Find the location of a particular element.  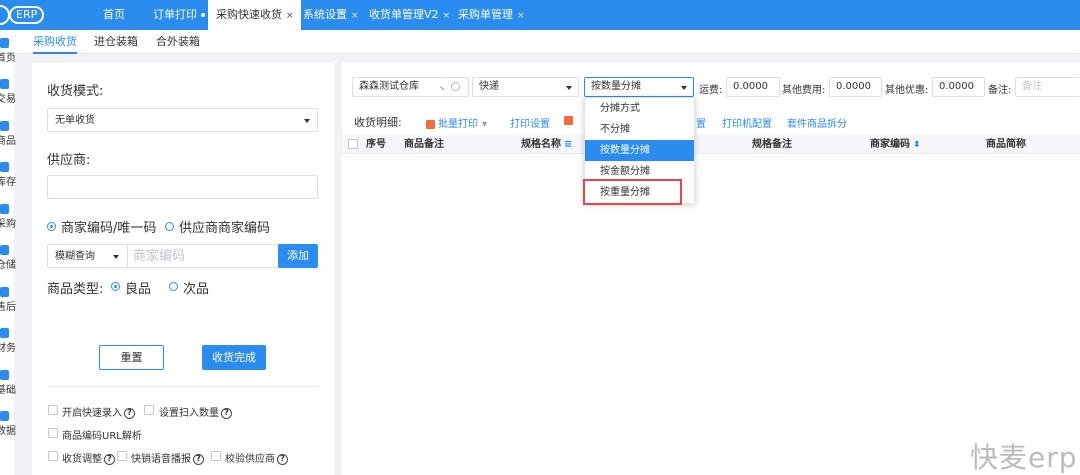

sidenav-item-trade: 交易 is located at coordinates (8, 97).